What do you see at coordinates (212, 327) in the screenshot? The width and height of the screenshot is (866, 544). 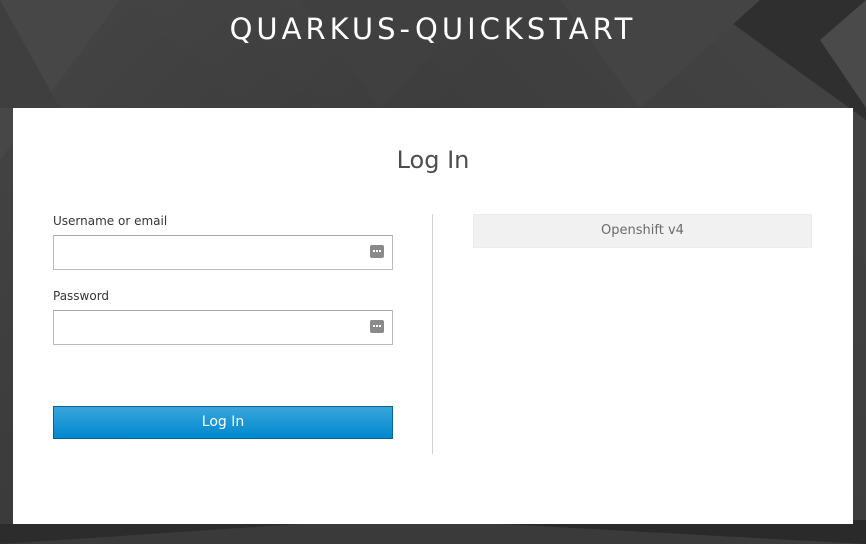 I see `password-input` at bounding box center [212, 327].